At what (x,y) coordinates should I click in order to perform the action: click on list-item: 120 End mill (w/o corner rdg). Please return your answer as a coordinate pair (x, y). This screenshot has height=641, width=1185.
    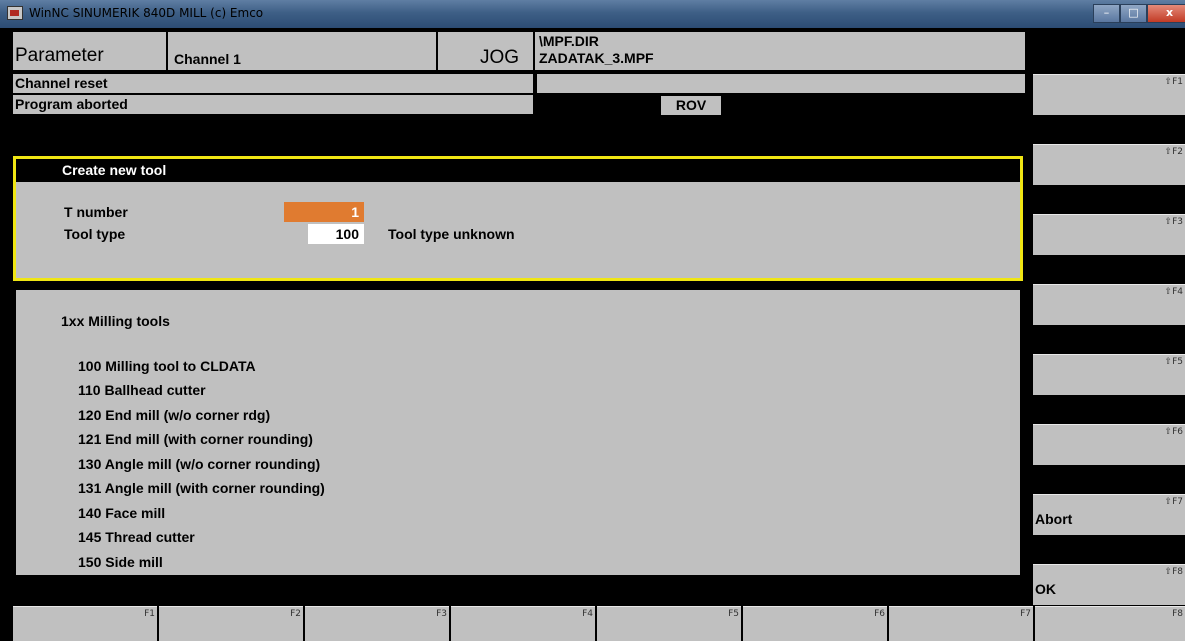
    Looking at the image, I should click on (174, 415).